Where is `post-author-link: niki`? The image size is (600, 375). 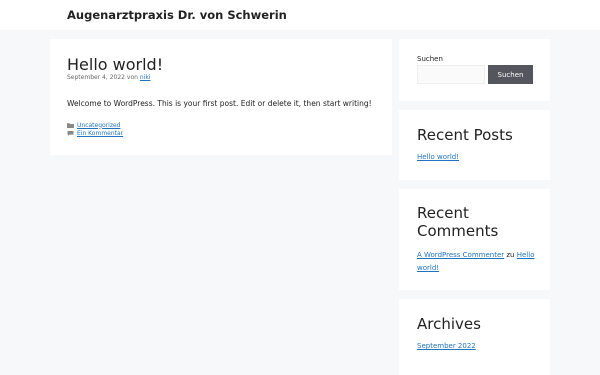 post-author-link: niki is located at coordinates (145, 77).